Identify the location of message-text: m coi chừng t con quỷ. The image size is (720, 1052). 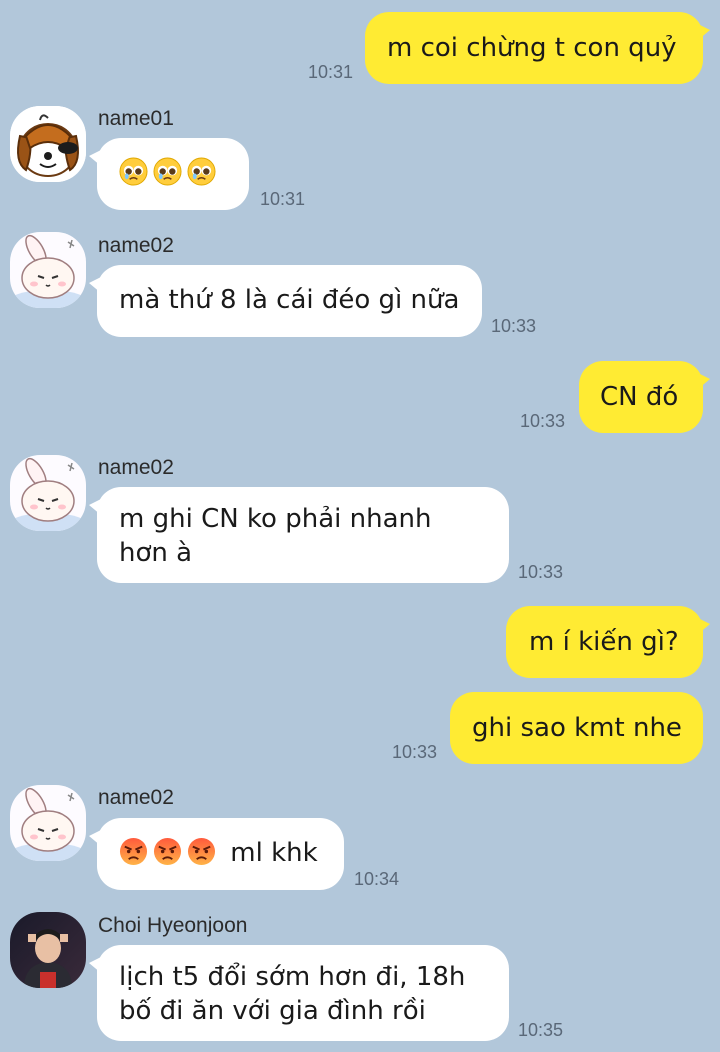
(532, 48).